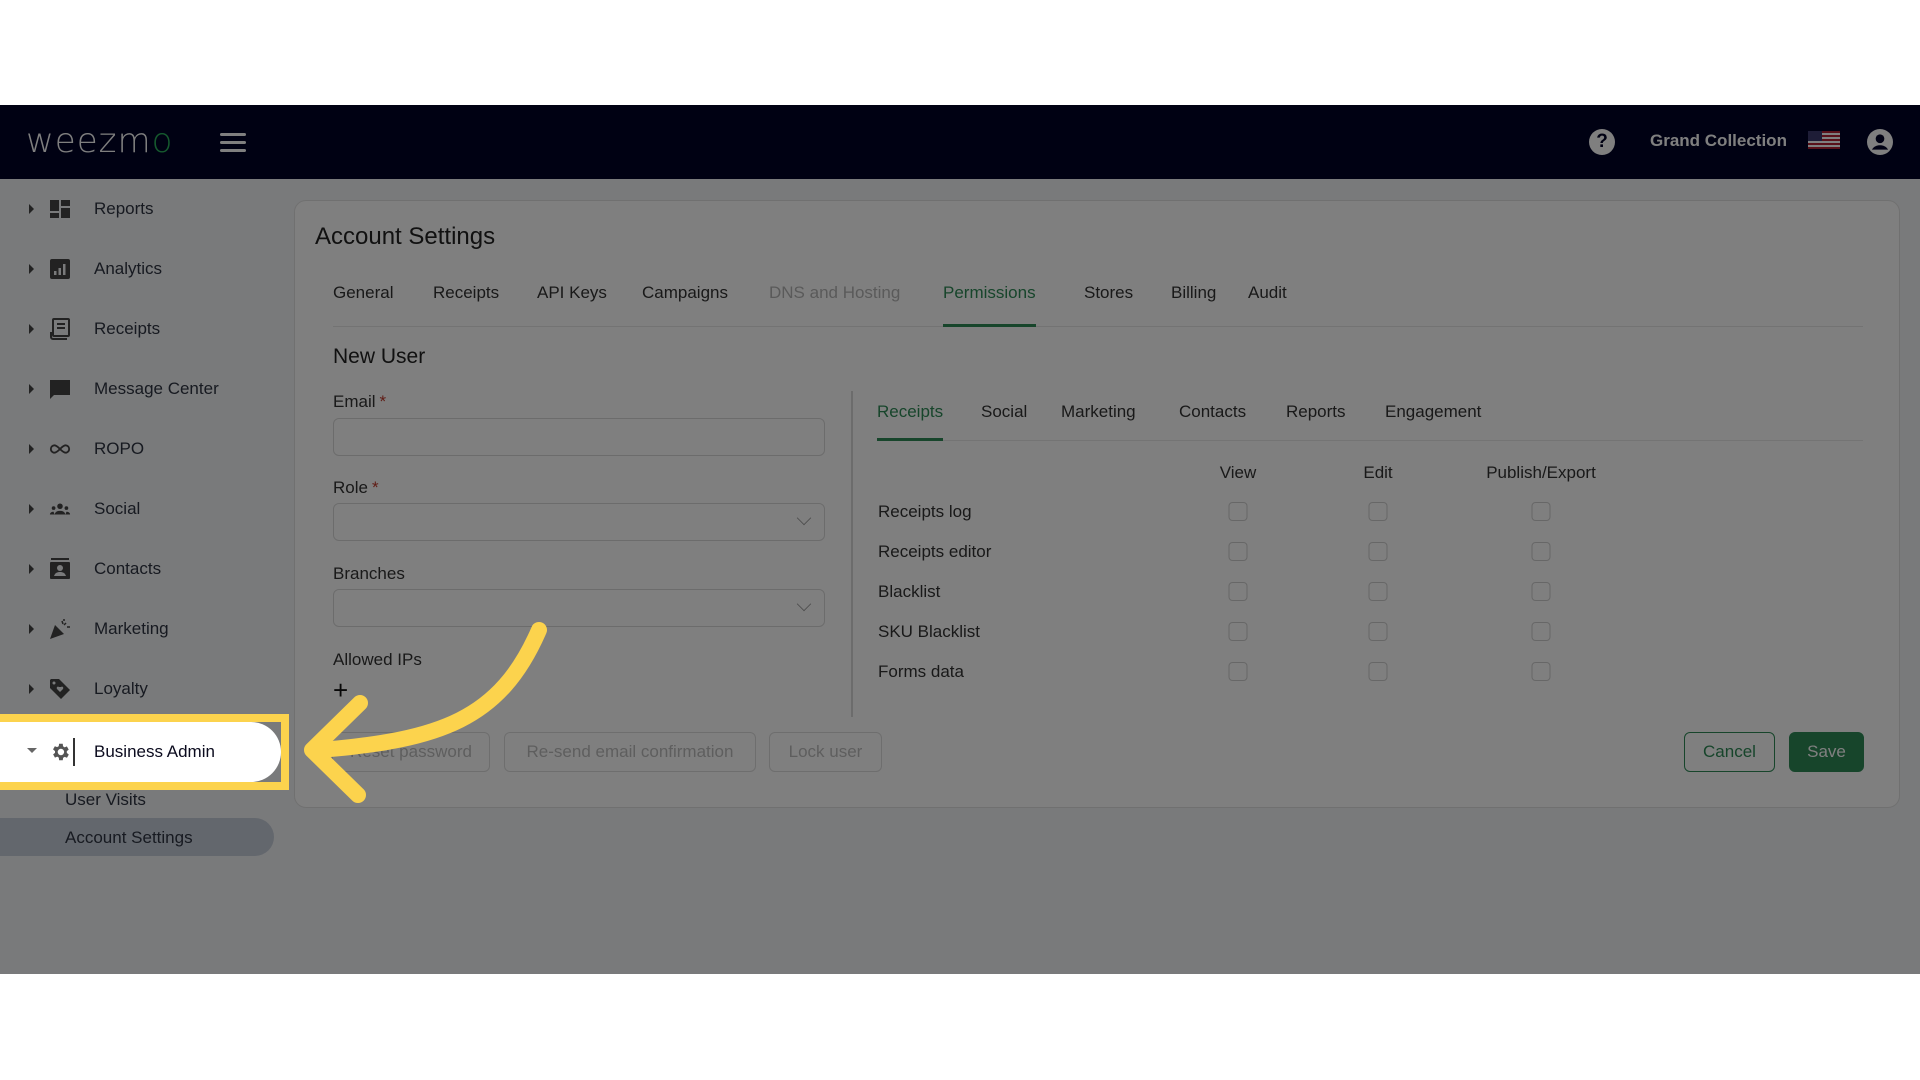 The image size is (1920, 1080). What do you see at coordinates (1378, 472) in the screenshot?
I see `column-header-edit: Edit` at bounding box center [1378, 472].